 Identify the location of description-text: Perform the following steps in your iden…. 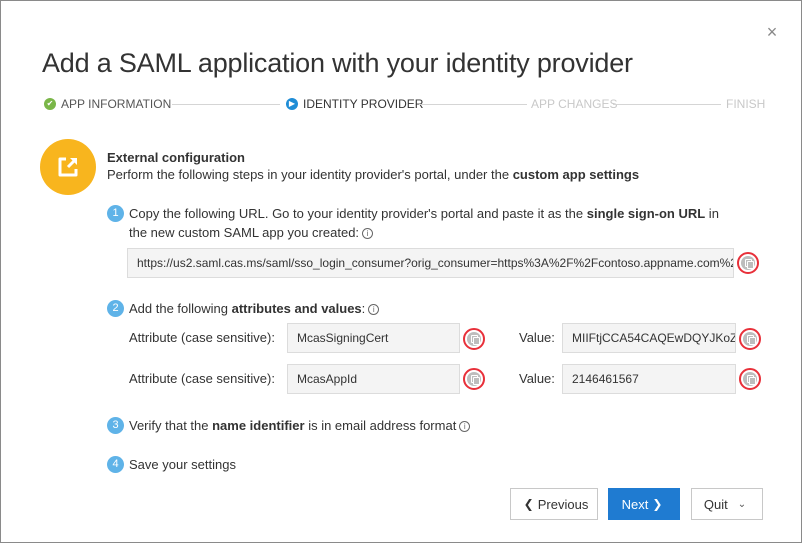
(310, 174).